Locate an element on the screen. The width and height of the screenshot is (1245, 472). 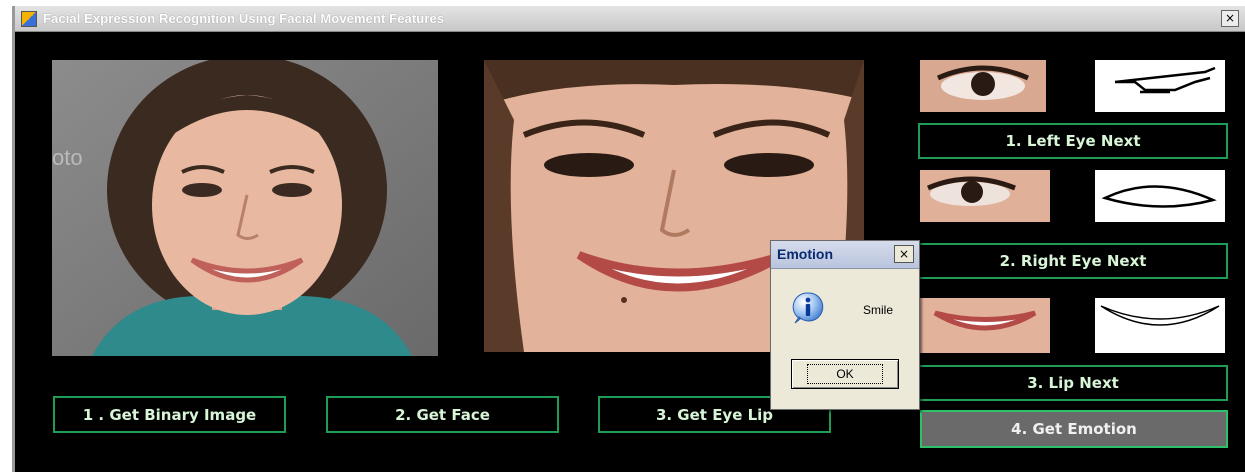
right-eye-binary-contour is located at coordinates (1160, 196).